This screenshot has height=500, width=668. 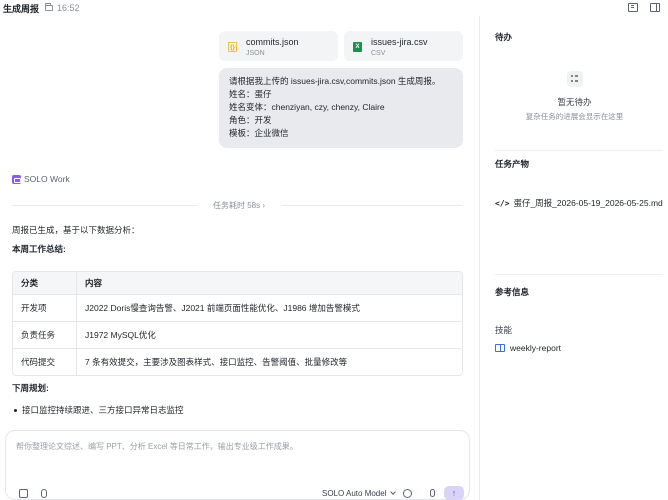 I want to click on agent-name: SOLO Work, so click(x=47, y=179).